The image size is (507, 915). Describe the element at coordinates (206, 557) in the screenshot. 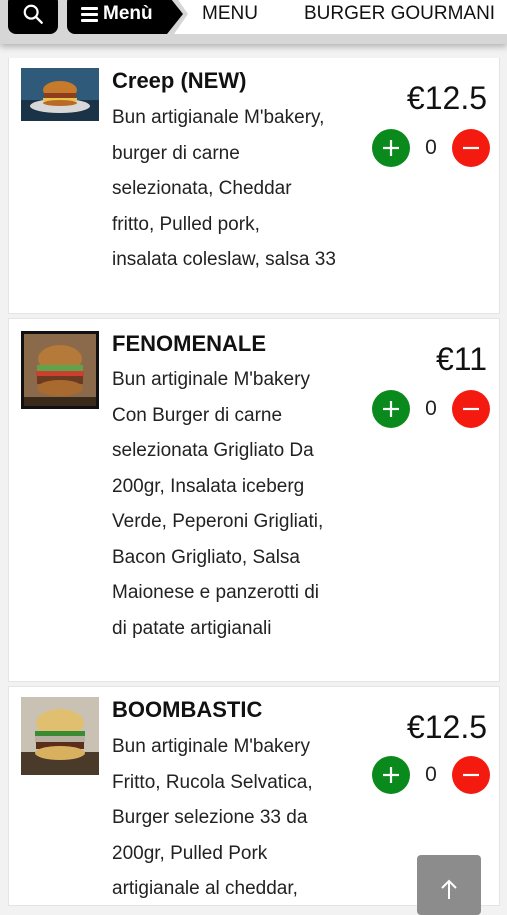

I see `description-line: Bacon Grigliato, Salsa` at that location.